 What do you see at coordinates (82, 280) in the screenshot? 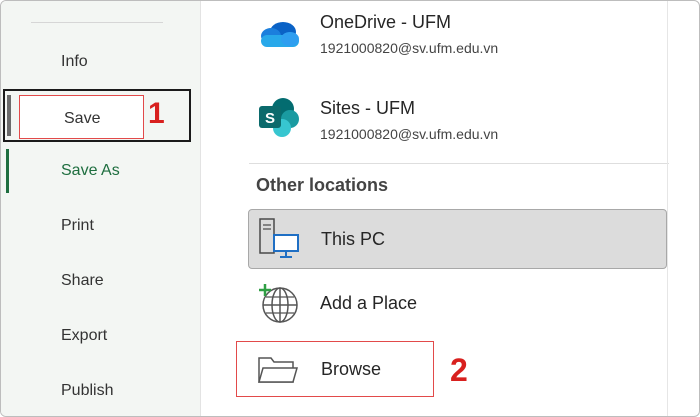
I see `nav-item-label: Share` at bounding box center [82, 280].